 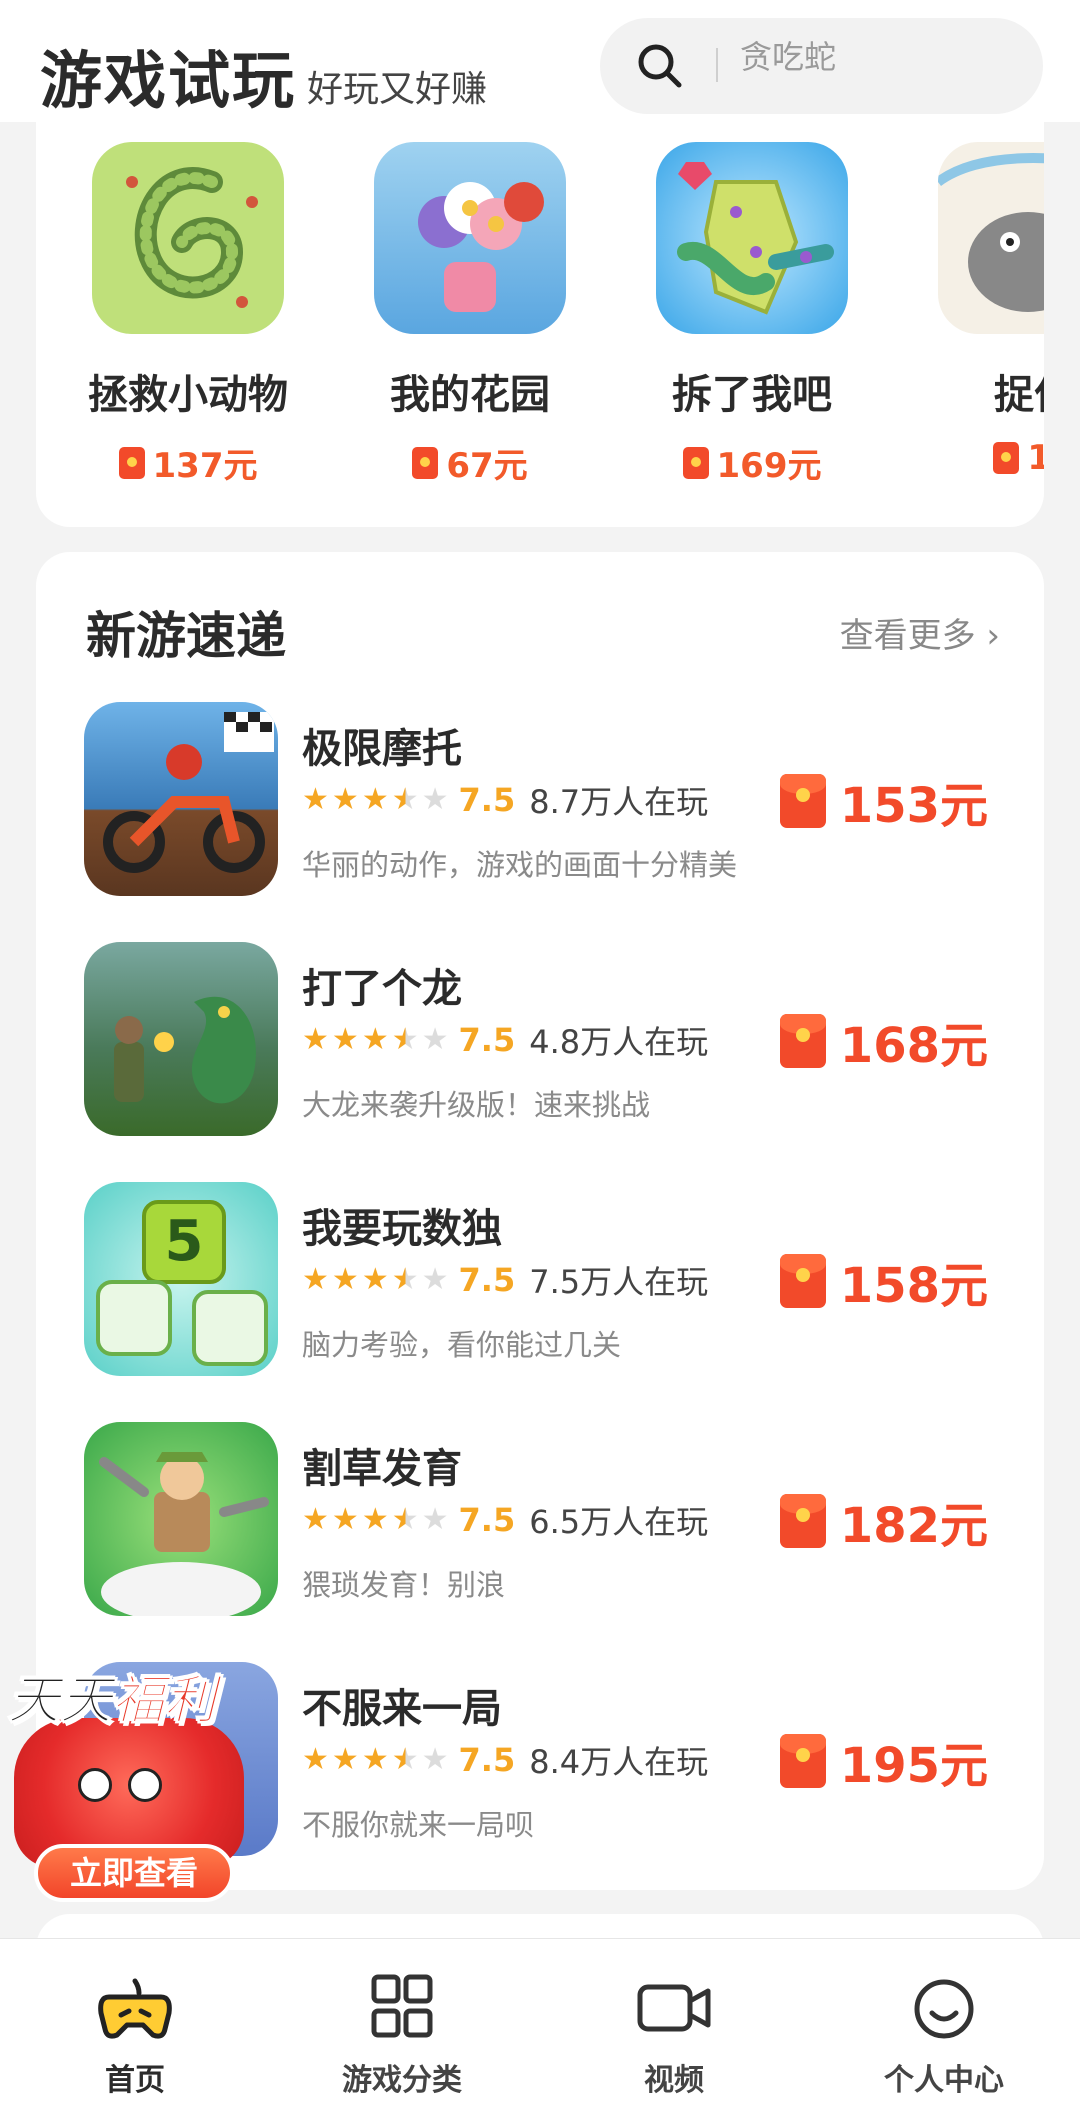 What do you see at coordinates (788, 57) in the screenshot?
I see `search-placeholder: 贪吃蛇` at bounding box center [788, 57].